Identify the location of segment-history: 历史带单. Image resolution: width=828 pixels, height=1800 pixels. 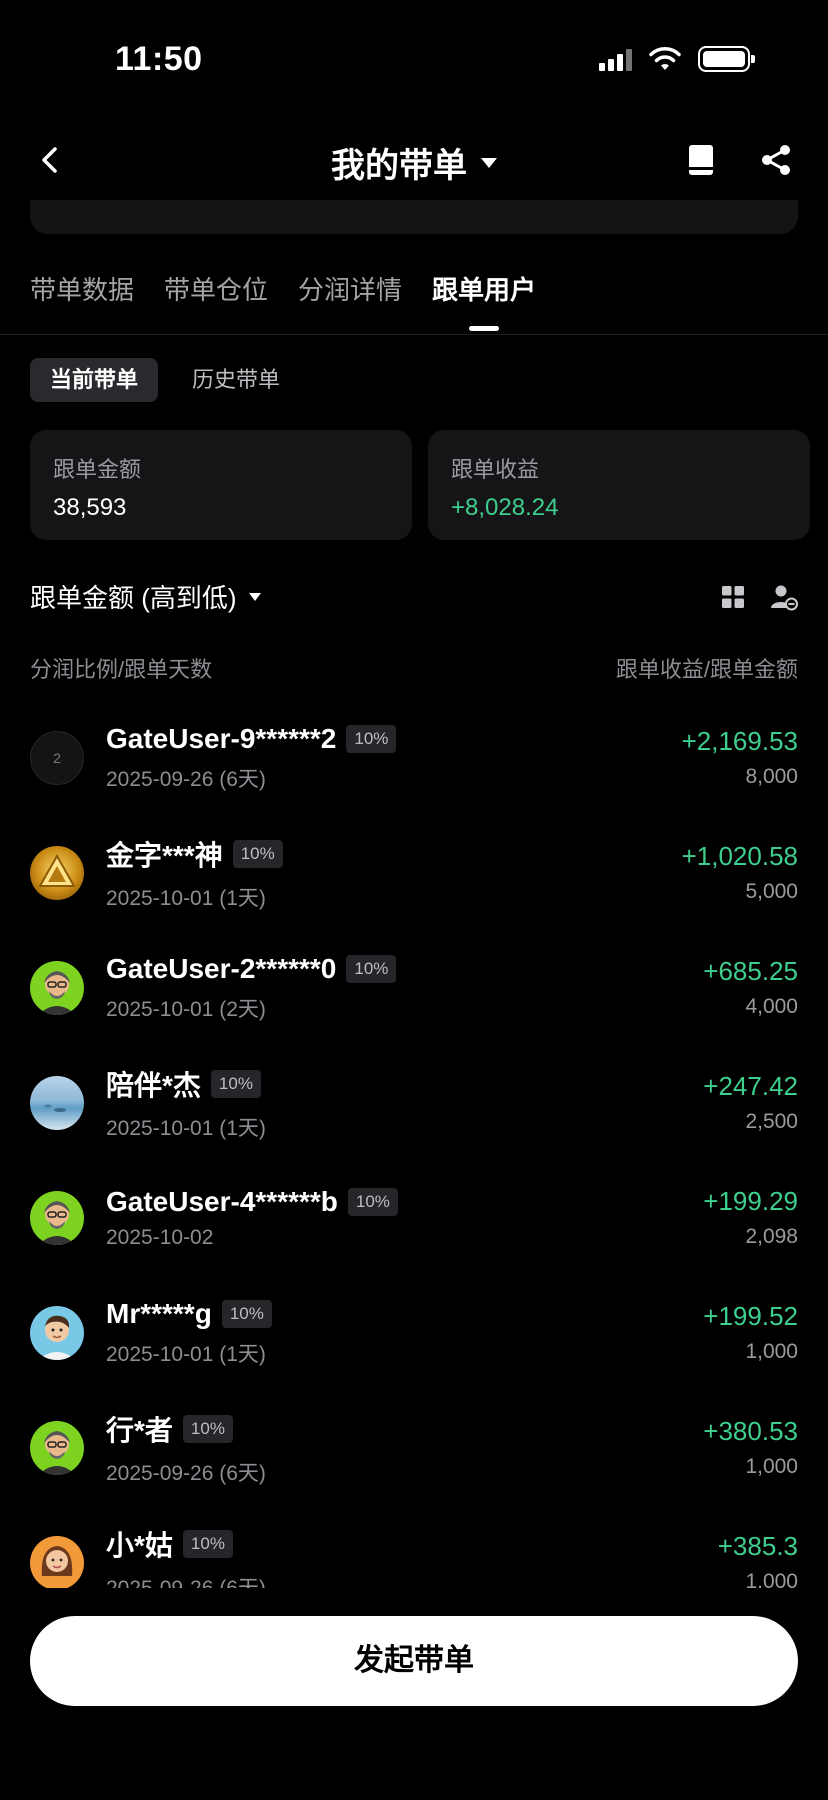
(236, 380).